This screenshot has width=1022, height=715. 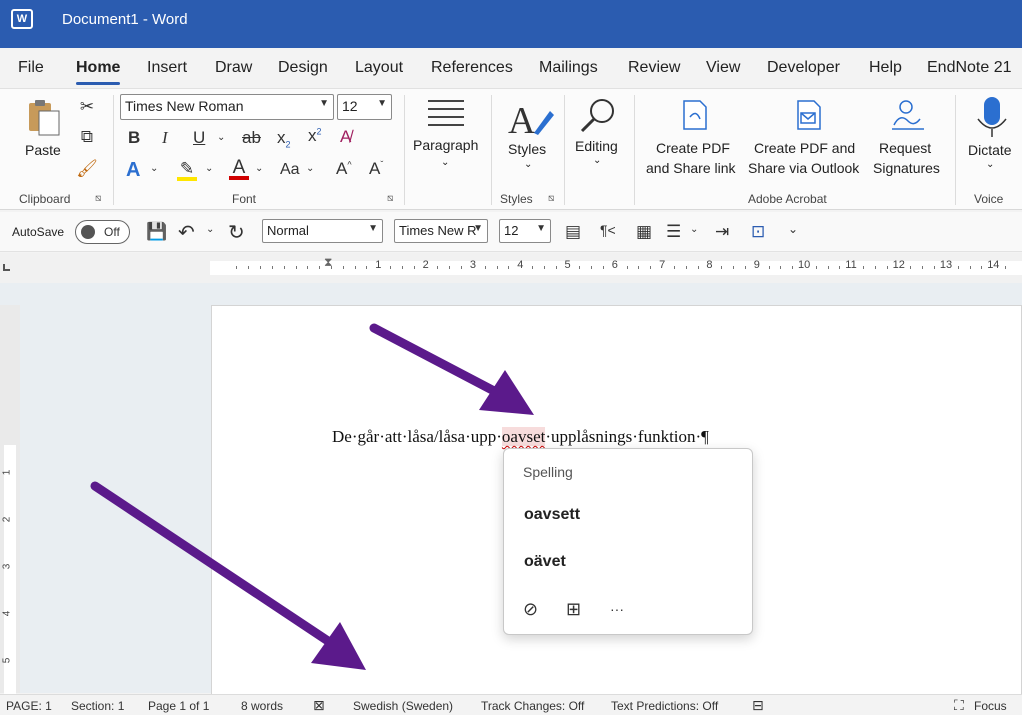 I want to click on styles-launcher-icon: ⧅, so click(x=551, y=198).